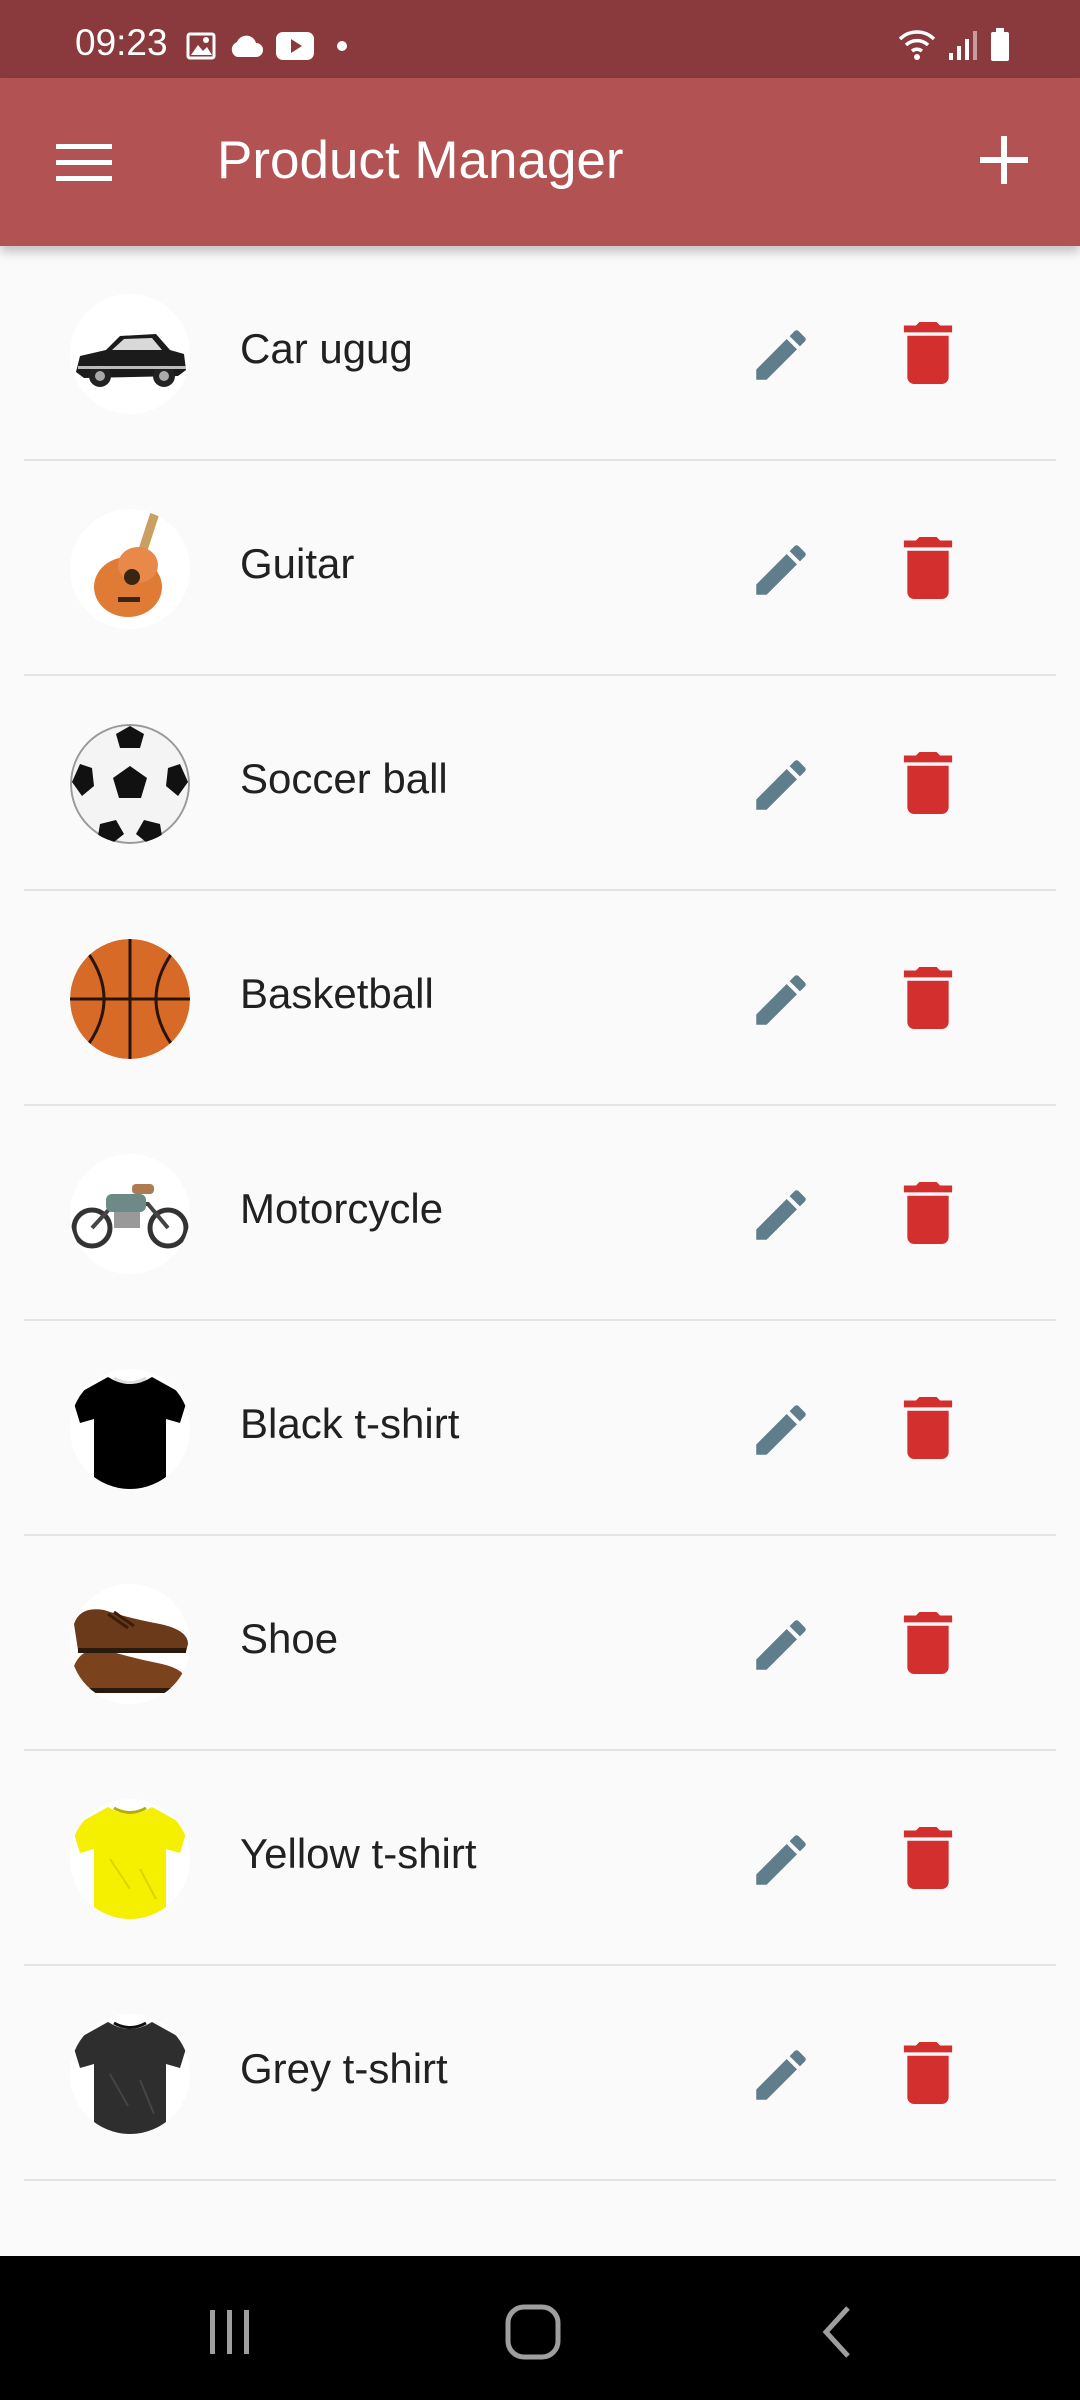 The width and height of the screenshot is (1080, 2400). I want to click on wifi-icon, so click(917, 47).